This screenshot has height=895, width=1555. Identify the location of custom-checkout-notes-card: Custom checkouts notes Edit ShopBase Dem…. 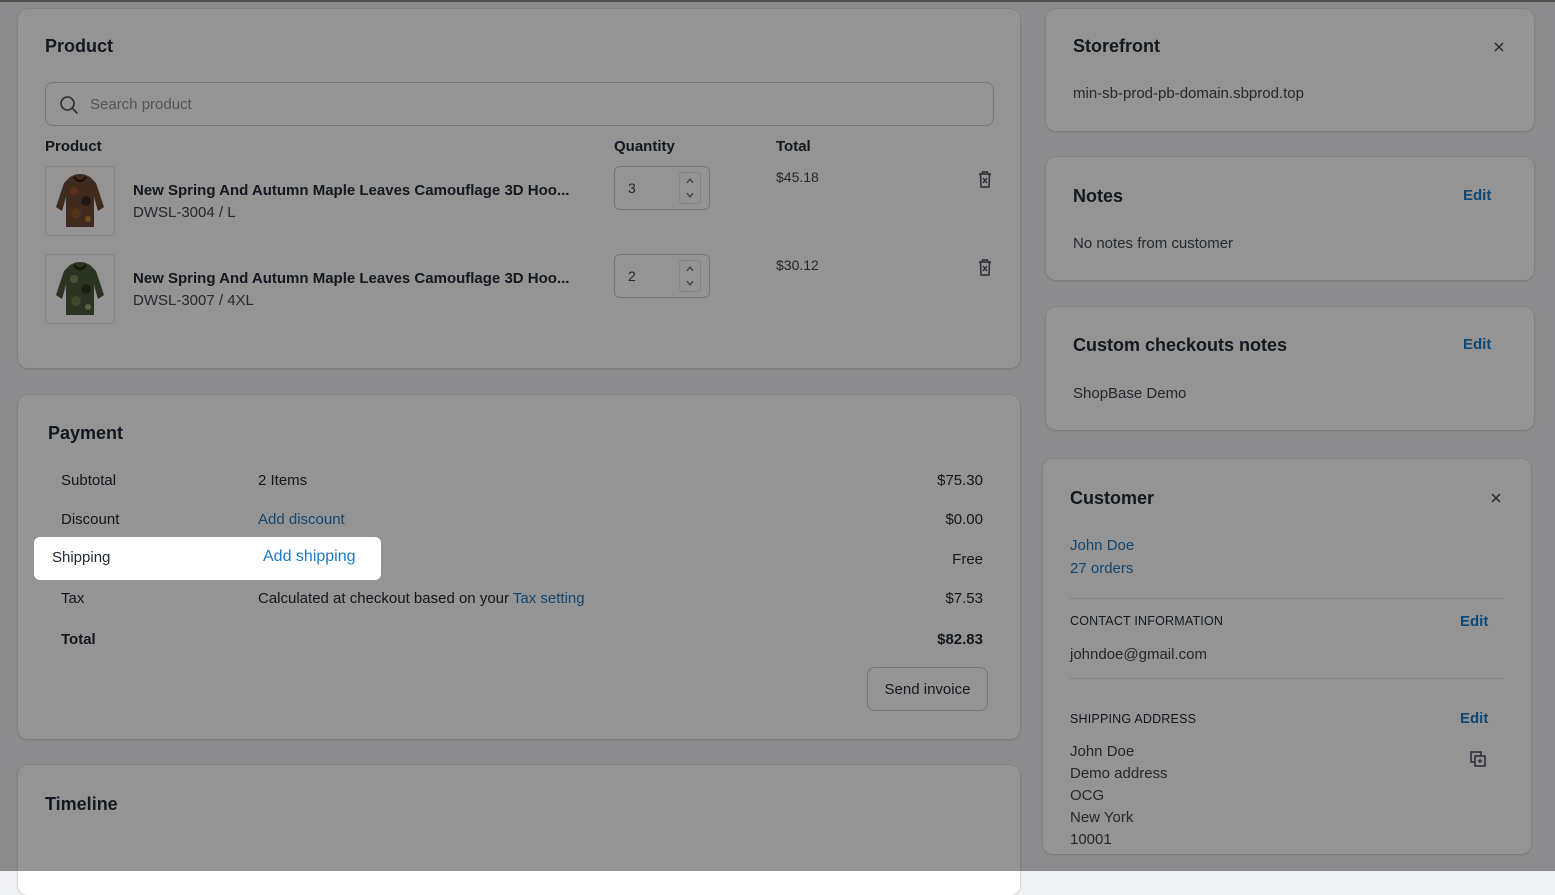
(1290, 368).